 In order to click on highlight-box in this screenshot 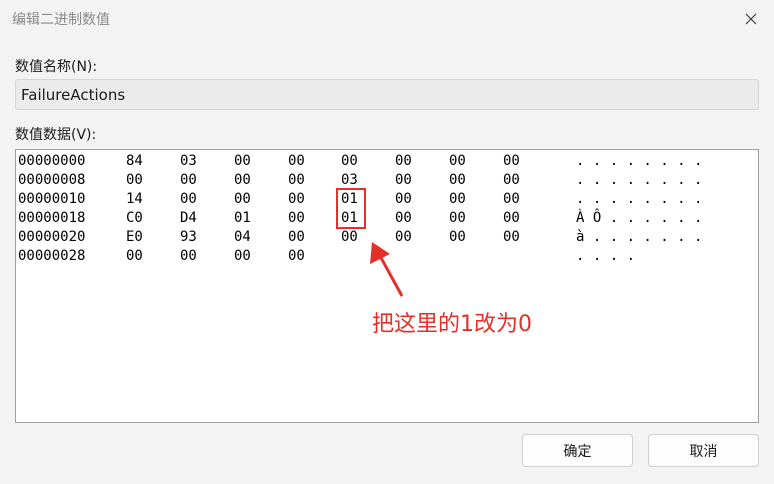, I will do `click(351, 208)`.